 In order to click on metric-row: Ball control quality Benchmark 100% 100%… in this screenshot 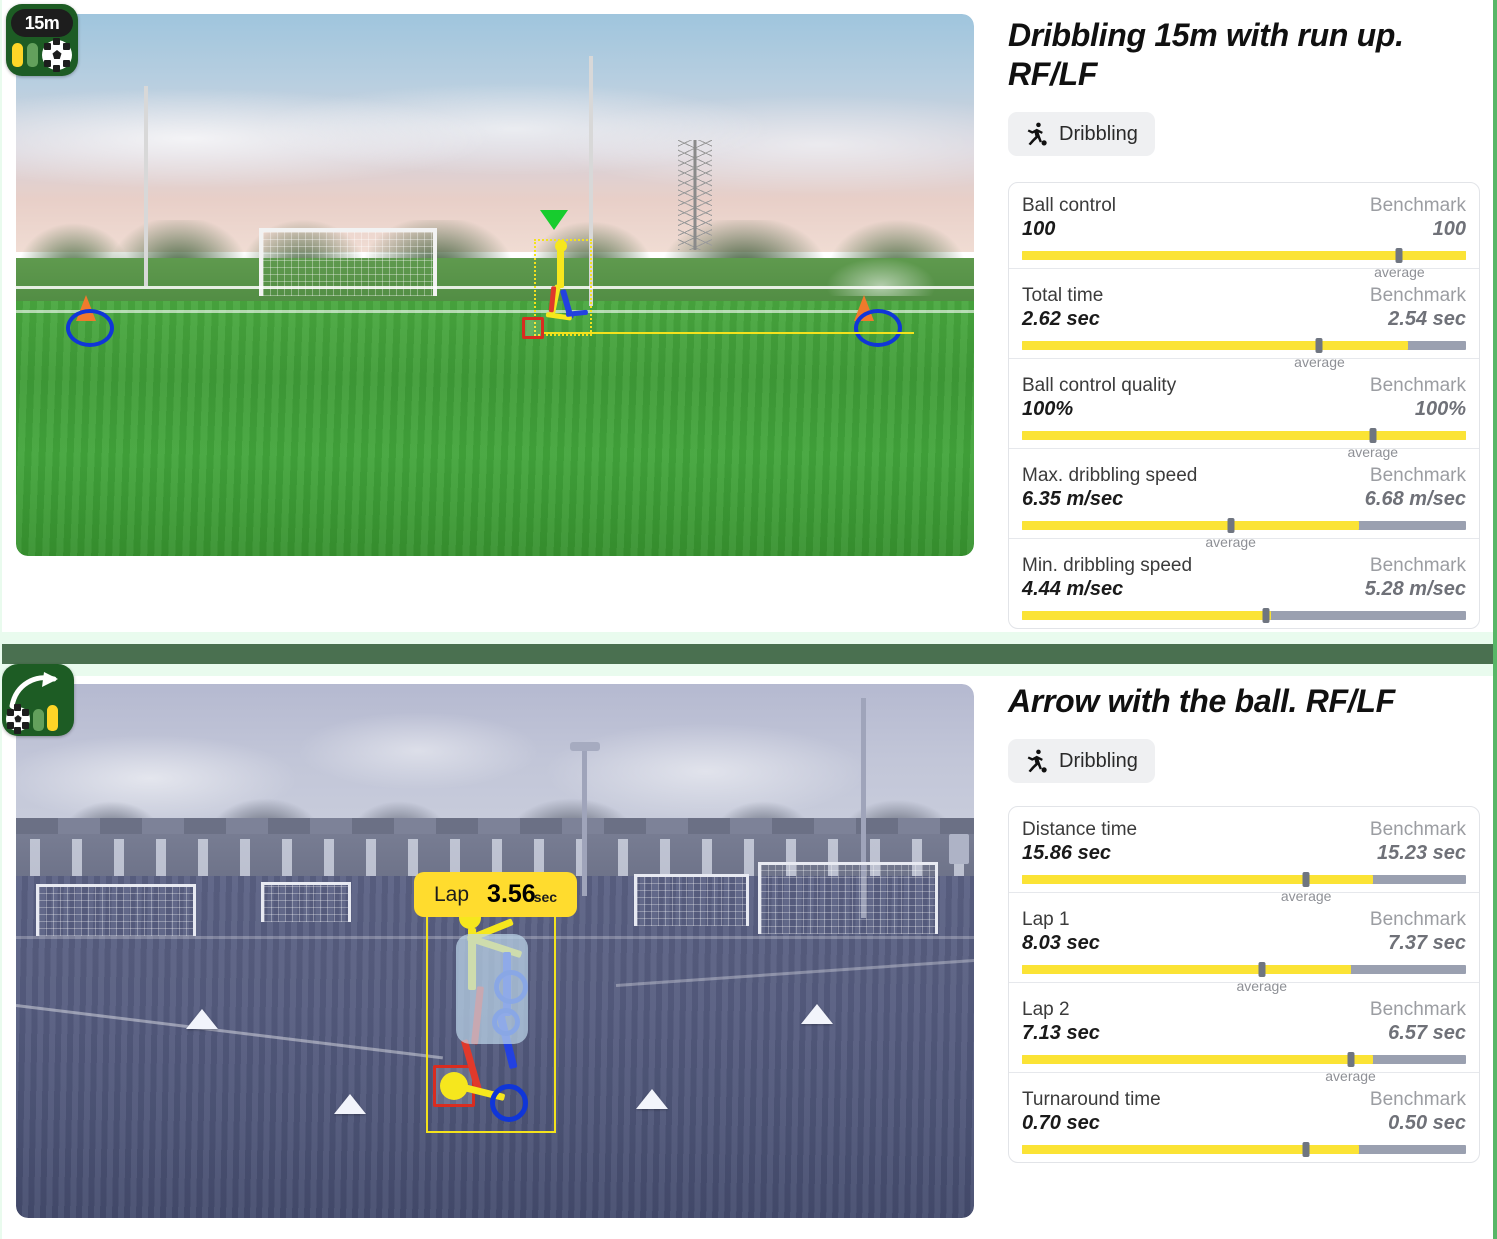, I will do `click(1244, 409)`.